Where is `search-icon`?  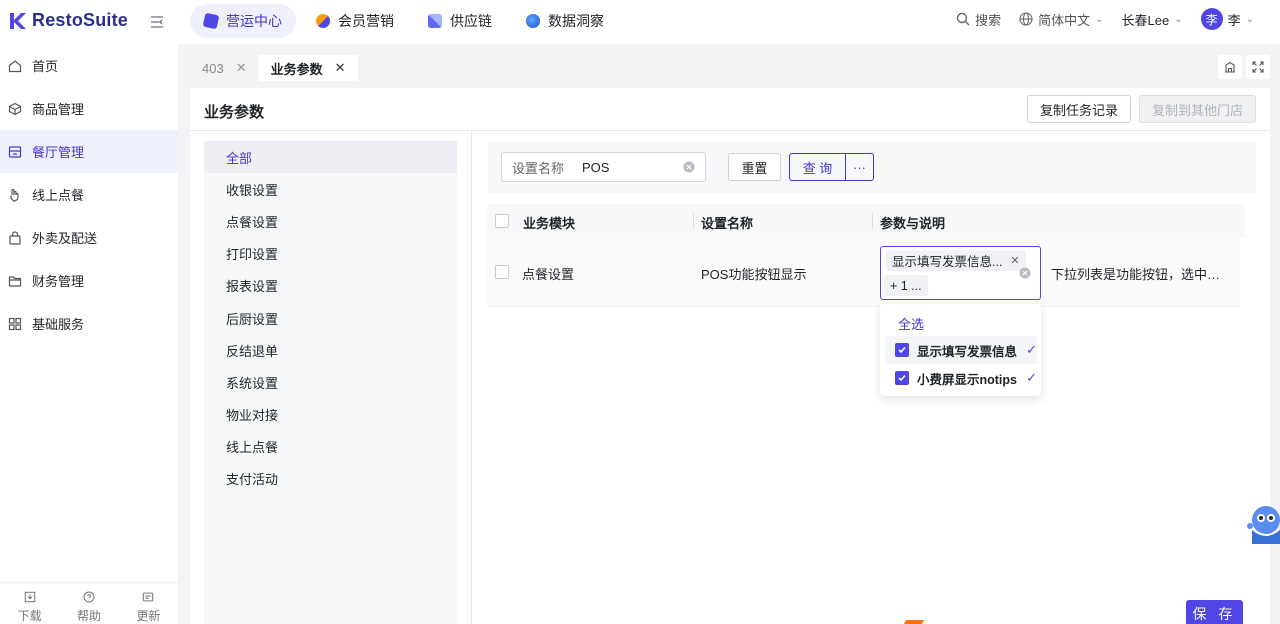 search-icon is located at coordinates (963, 19).